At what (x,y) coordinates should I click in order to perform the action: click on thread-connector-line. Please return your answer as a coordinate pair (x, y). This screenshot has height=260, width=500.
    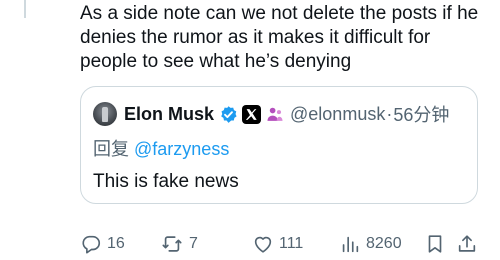
    Looking at the image, I should click on (25, 9).